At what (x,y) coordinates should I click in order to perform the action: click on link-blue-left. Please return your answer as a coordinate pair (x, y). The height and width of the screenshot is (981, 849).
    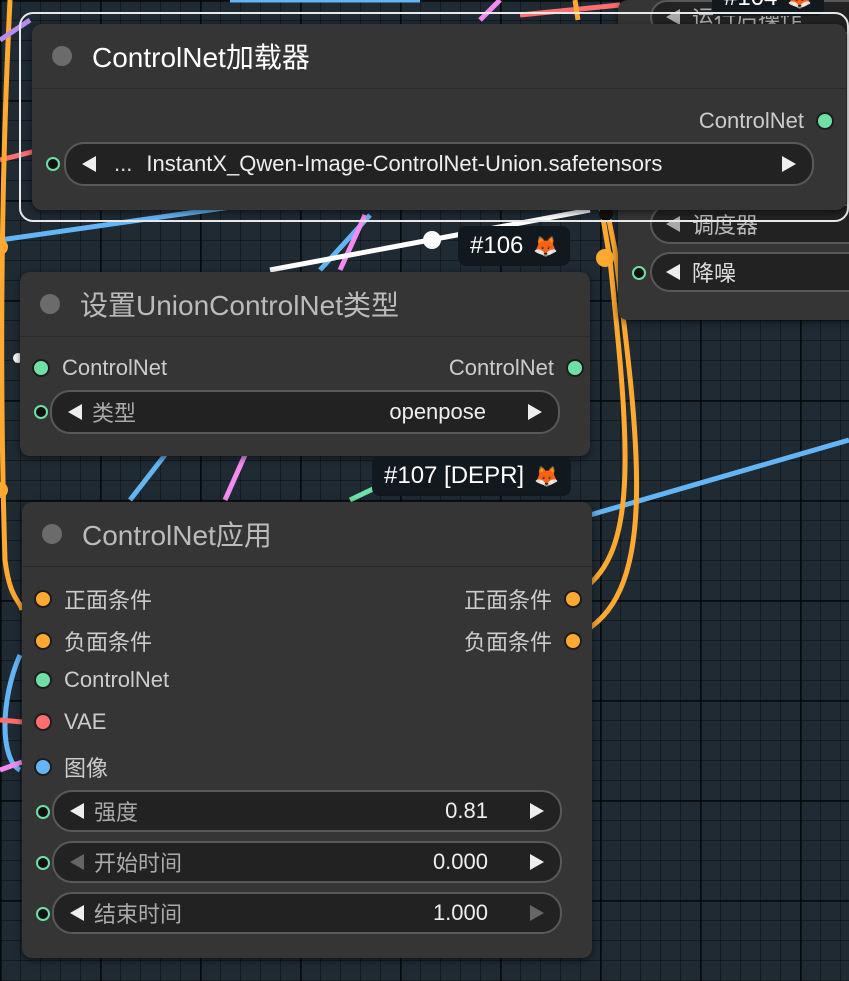
    Looking at the image, I should click on (12, 713).